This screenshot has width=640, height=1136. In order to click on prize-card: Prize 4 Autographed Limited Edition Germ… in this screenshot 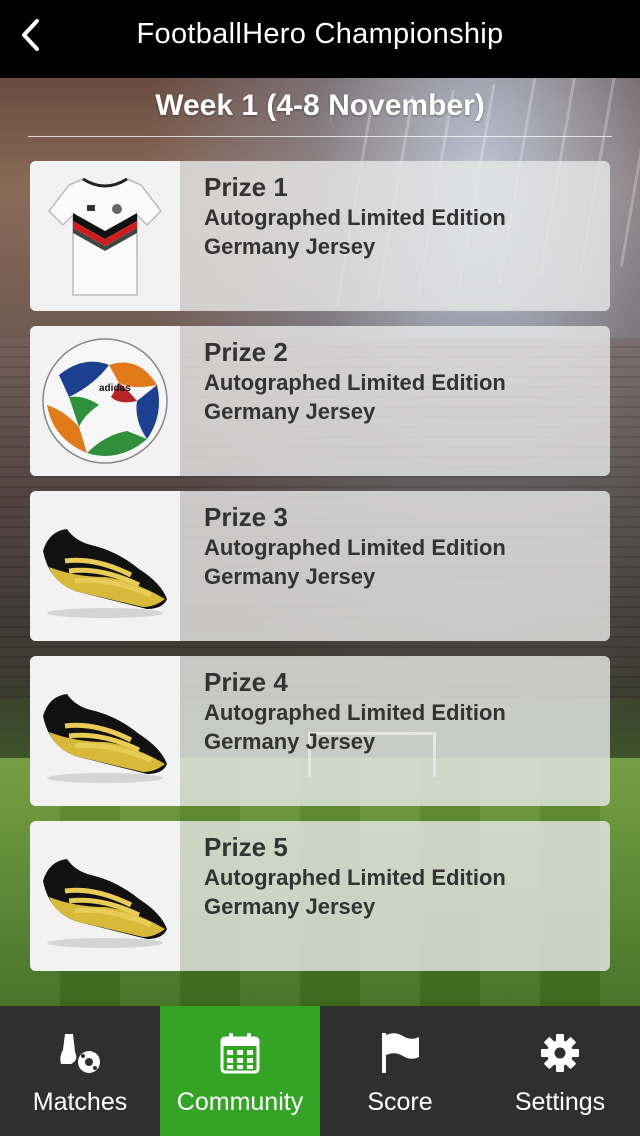, I will do `click(320, 731)`.